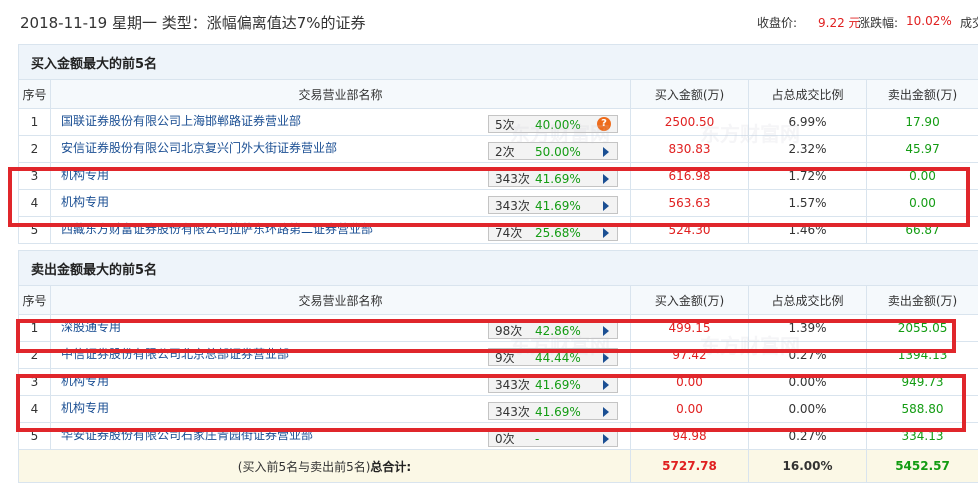  Describe the element at coordinates (929, 21) in the screenshot. I see `change-value: 10.02%` at that location.